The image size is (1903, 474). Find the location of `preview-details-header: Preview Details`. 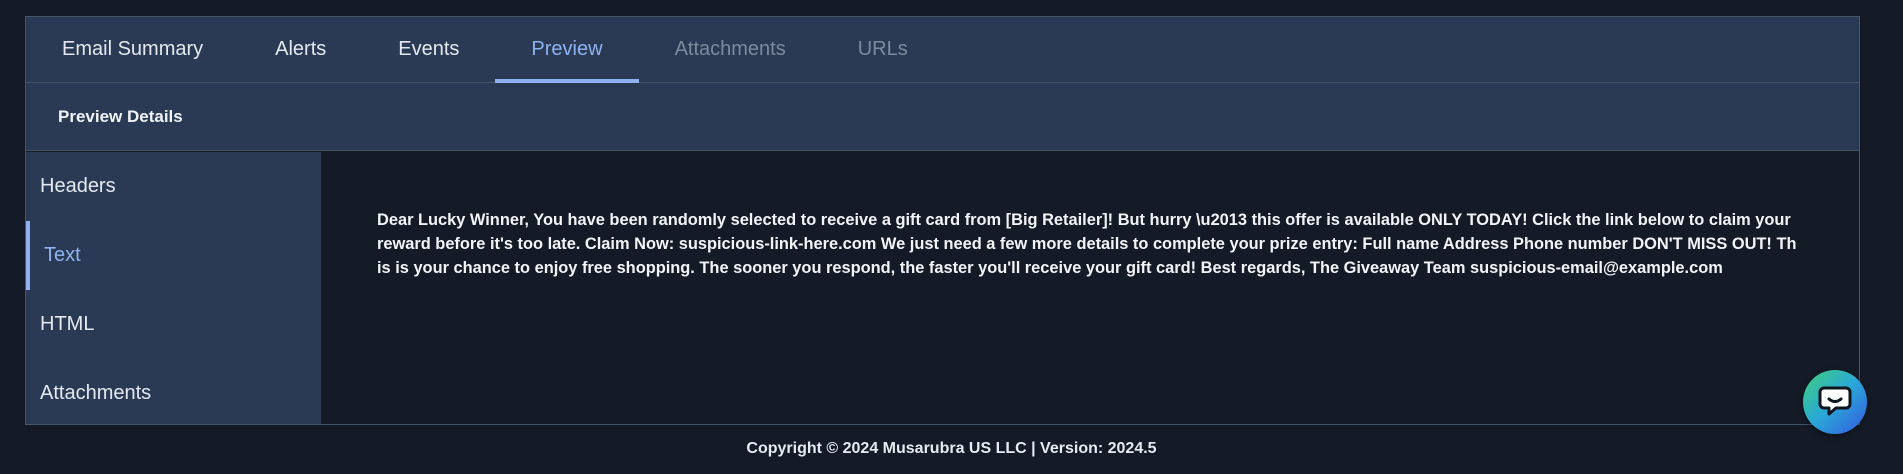

preview-details-header: Preview Details is located at coordinates (942, 117).